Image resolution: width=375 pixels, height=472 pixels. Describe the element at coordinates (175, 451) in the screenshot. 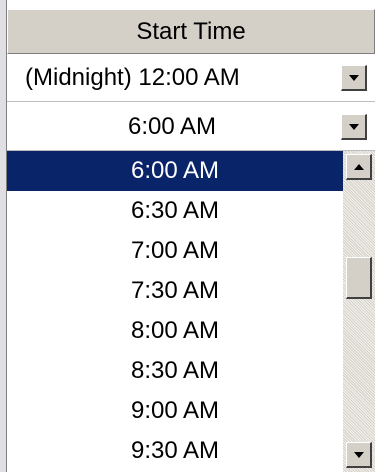

I see `list-item: 9:30 AM` at that location.